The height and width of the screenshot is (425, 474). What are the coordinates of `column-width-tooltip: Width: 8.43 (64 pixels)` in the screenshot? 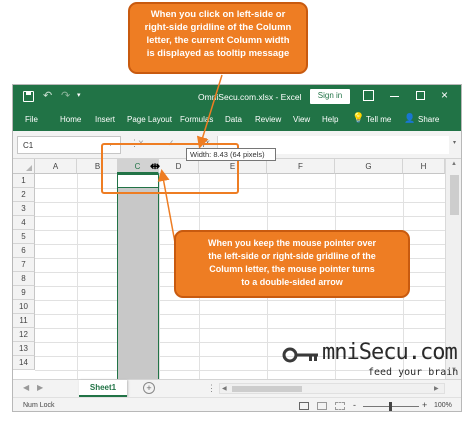 It's located at (231, 154).